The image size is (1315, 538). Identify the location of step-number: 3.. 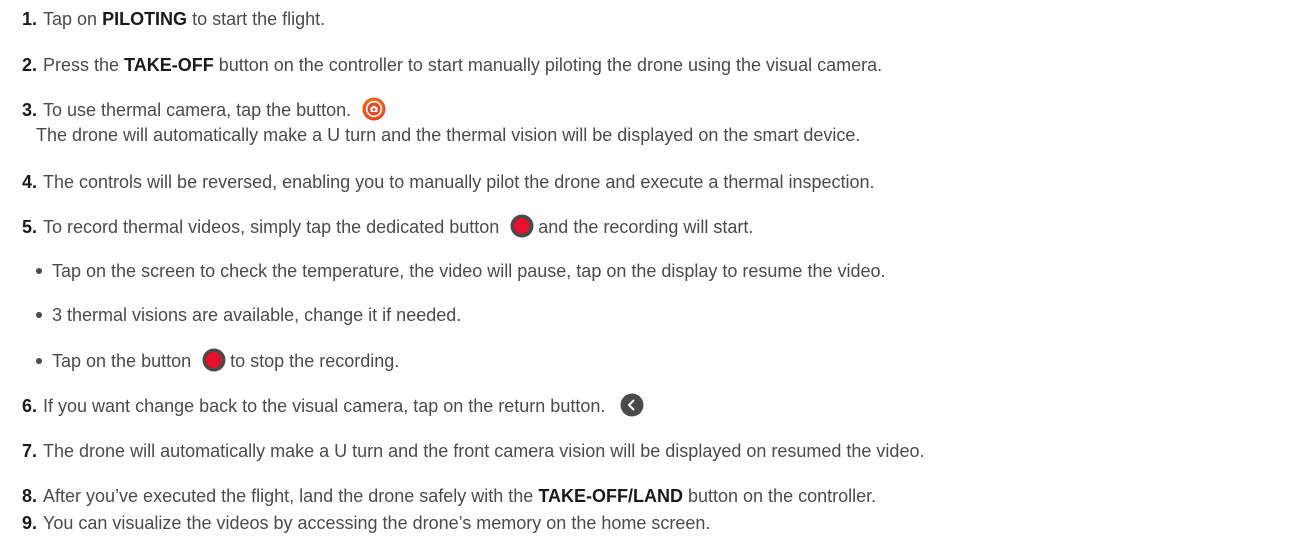
(30, 109).